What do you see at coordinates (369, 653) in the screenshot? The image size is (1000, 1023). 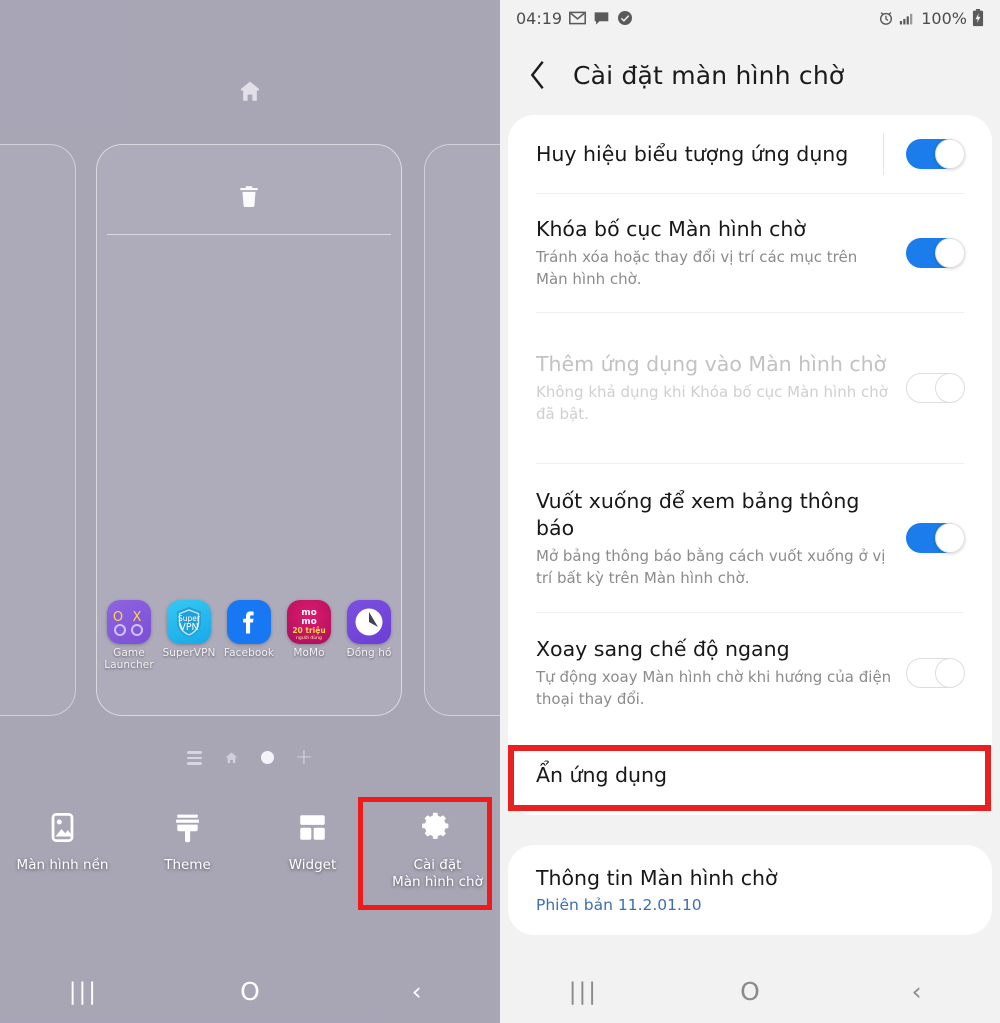 I see `app-label: Đồng hồ` at bounding box center [369, 653].